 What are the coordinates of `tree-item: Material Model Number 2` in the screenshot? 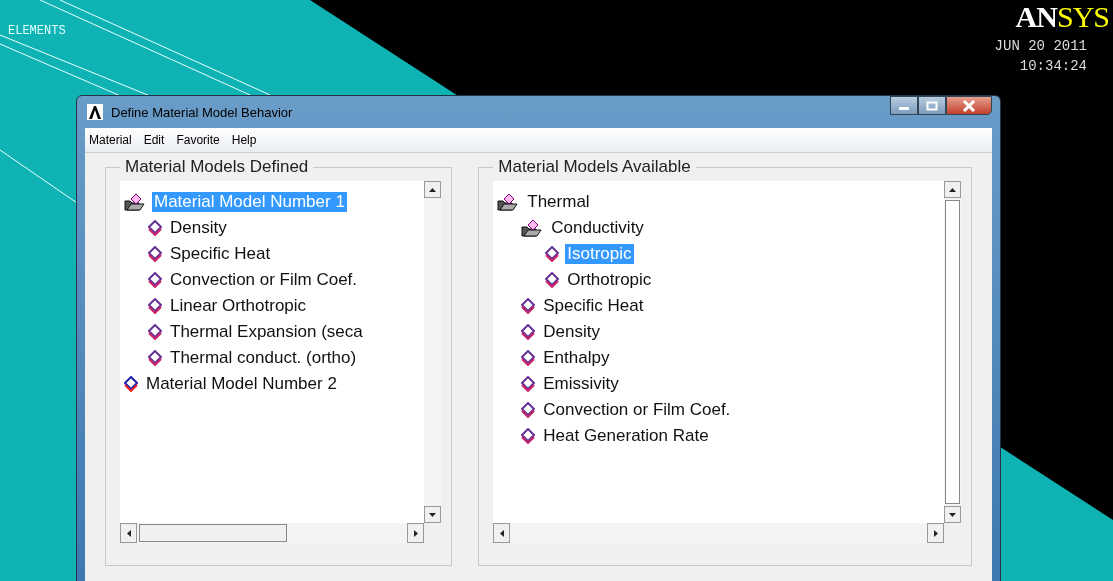 It's located at (241, 384).